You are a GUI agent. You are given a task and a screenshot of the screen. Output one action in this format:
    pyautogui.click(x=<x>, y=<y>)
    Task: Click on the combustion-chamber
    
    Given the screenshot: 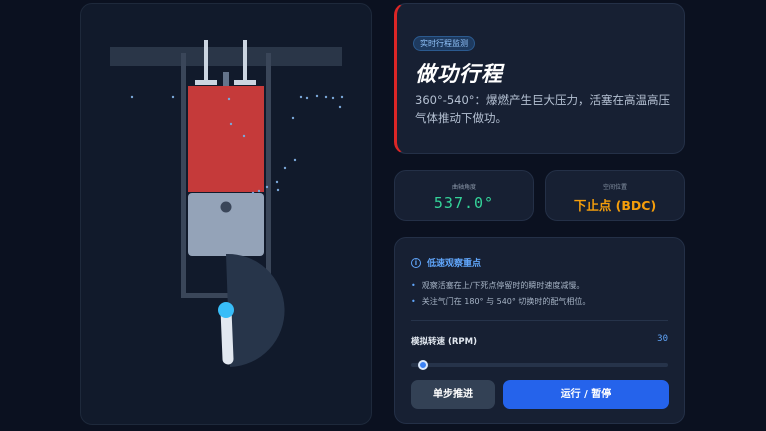 What is the action you would take?
    pyautogui.click(x=226, y=139)
    